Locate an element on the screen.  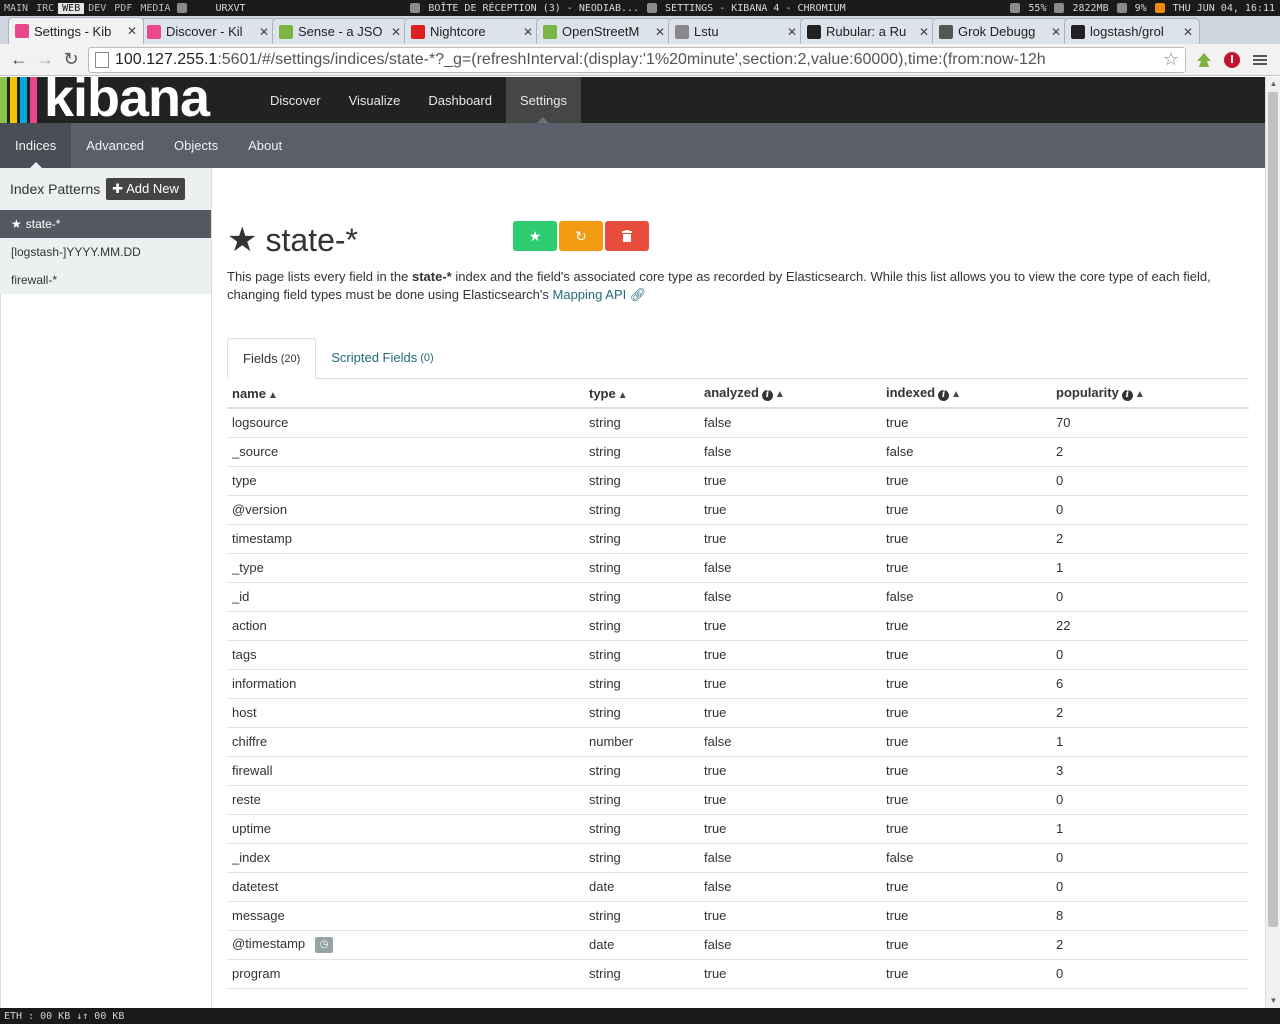
cell-popularity: 2 is located at coordinates (1150, 945).